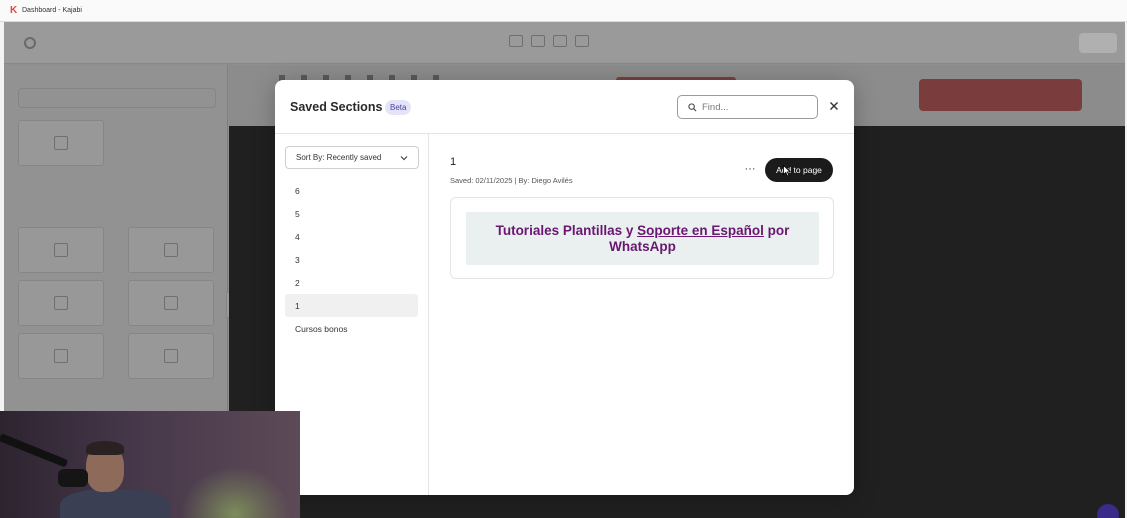 Image resolution: width=1127 pixels, height=518 pixels. I want to click on preview-text-c: WhatsApp, so click(642, 246).